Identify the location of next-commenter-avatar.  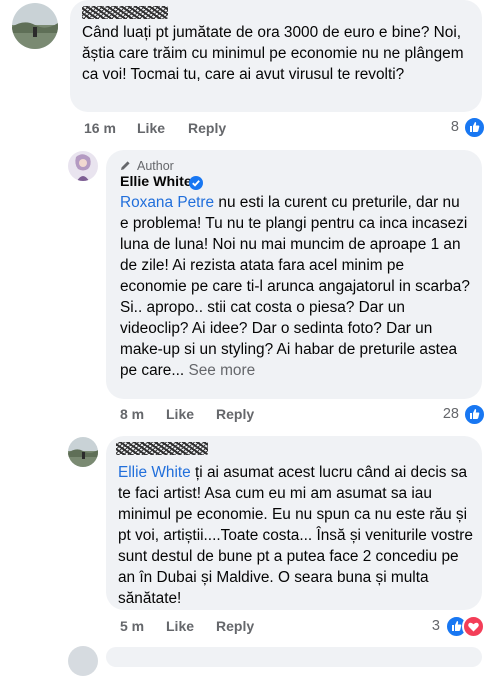
(83, 661).